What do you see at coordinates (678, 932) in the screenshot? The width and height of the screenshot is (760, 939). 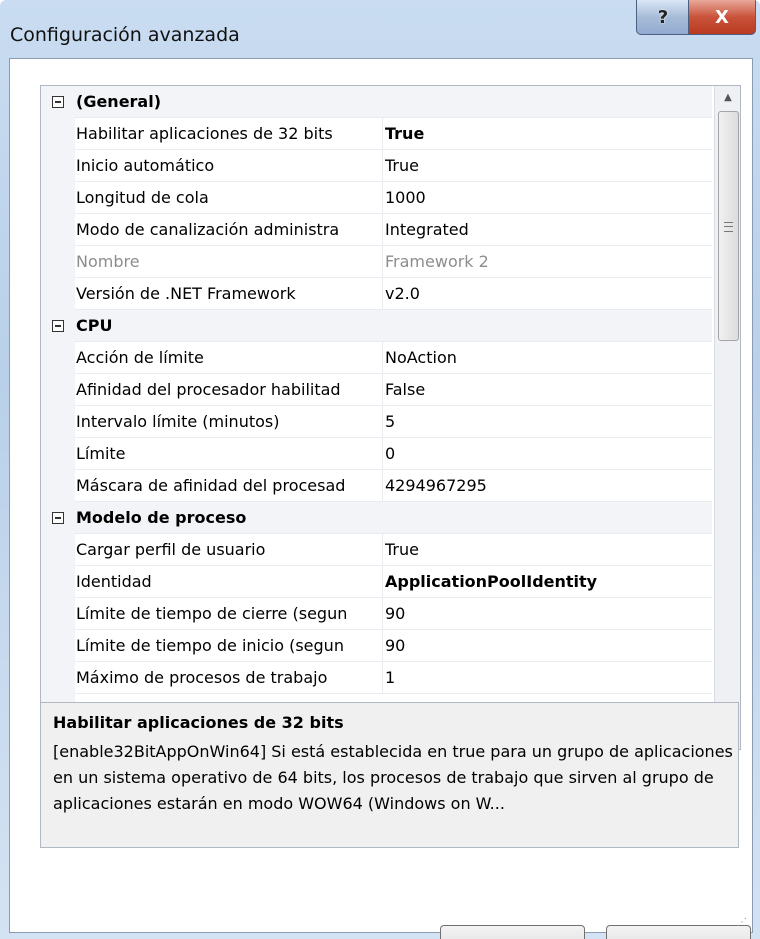 I see `cancel-button: Cancelar` at bounding box center [678, 932].